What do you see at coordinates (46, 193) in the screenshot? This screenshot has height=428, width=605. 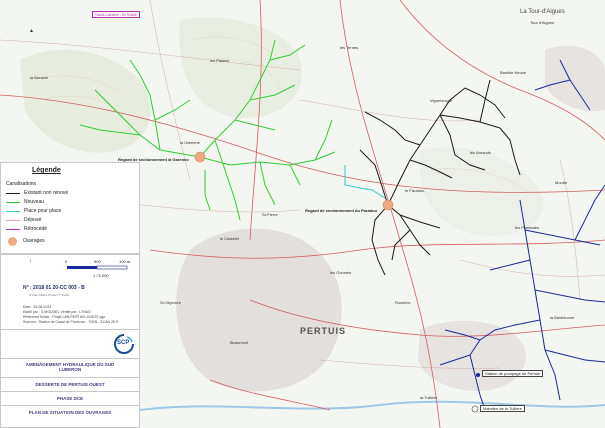 I see `legend-item-label: Existant non rénové` at bounding box center [46, 193].